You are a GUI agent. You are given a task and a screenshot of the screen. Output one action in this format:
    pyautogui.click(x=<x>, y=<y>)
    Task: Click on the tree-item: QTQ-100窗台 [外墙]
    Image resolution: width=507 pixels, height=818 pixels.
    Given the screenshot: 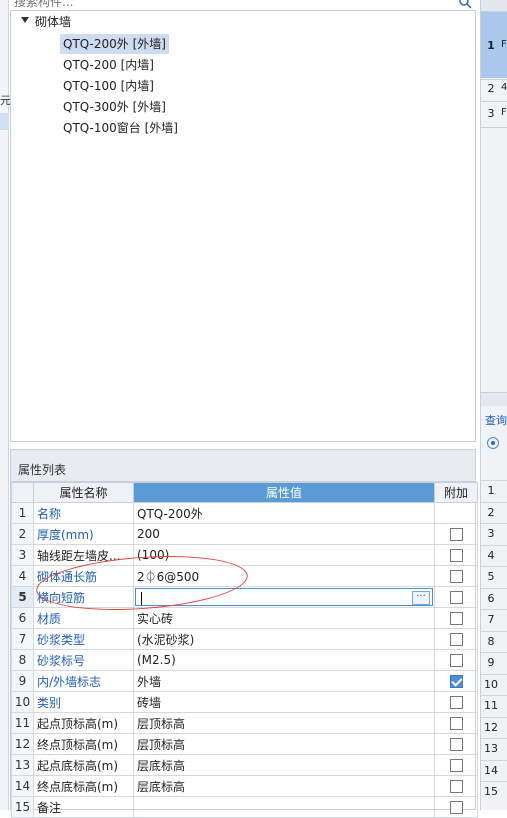 What is the action you would take?
    pyautogui.click(x=120, y=128)
    